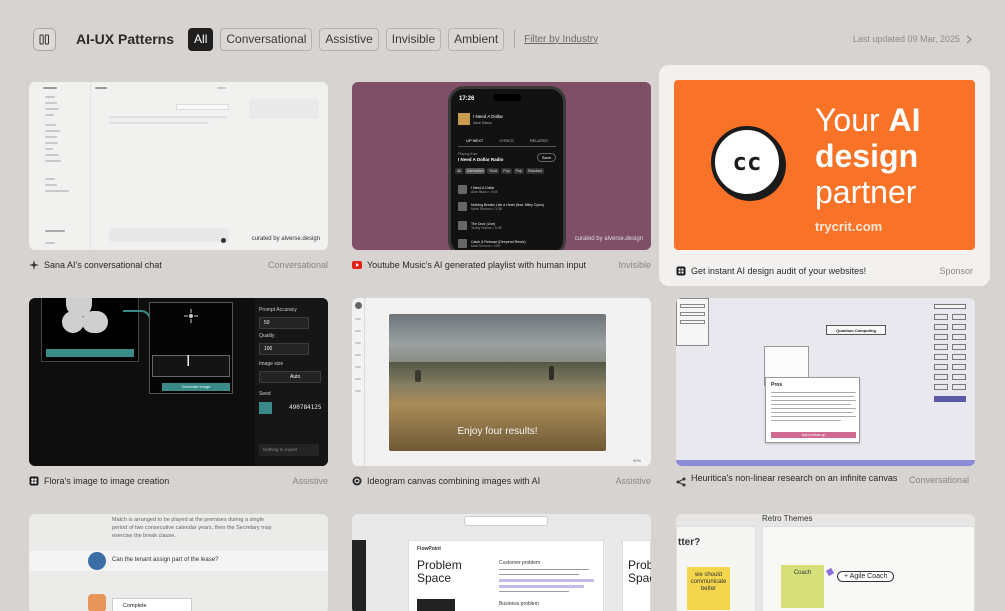 The height and width of the screenshot is (611, 1005). I want to click on flora-prompt-box, so click(191, 366).